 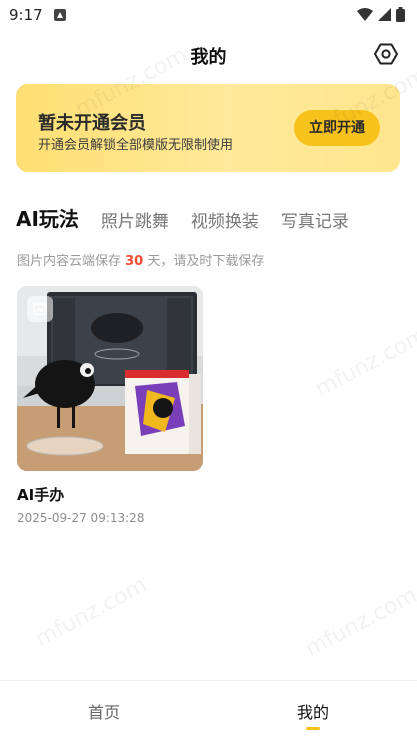 I want to click on settings-hexagon-icon, so click(x=386, y=54).